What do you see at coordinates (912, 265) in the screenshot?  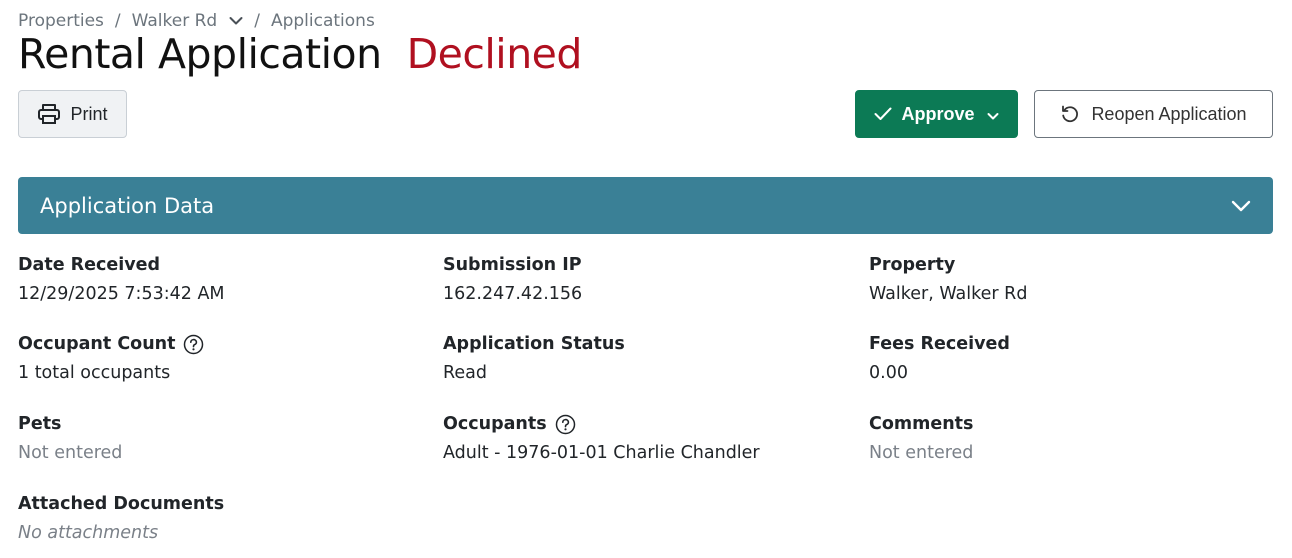 I see `field-label: Property` at bounding box center [912, 265].